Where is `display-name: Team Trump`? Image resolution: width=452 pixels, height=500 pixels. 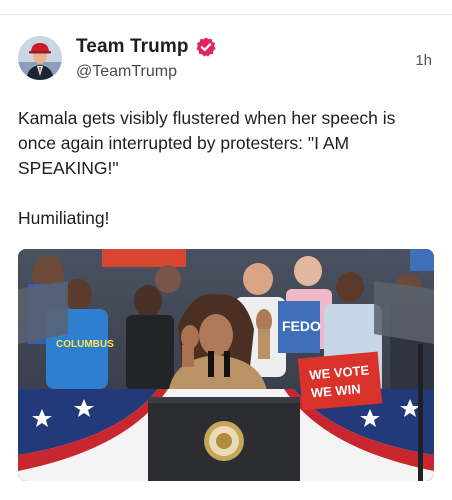 display-name: Team Trump is located at coordinates (132, 47).